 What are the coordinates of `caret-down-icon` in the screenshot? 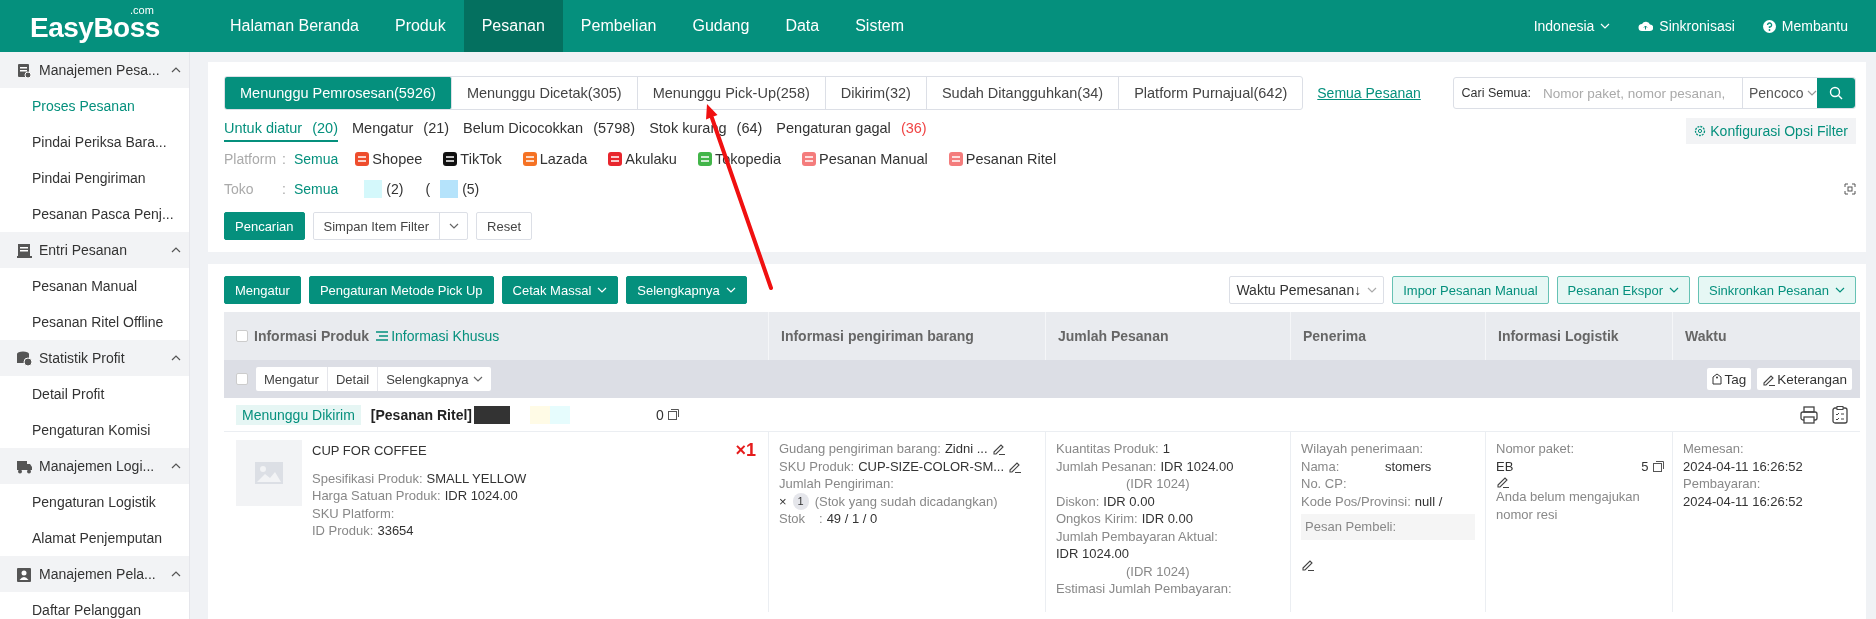 It's located at (453, 226).